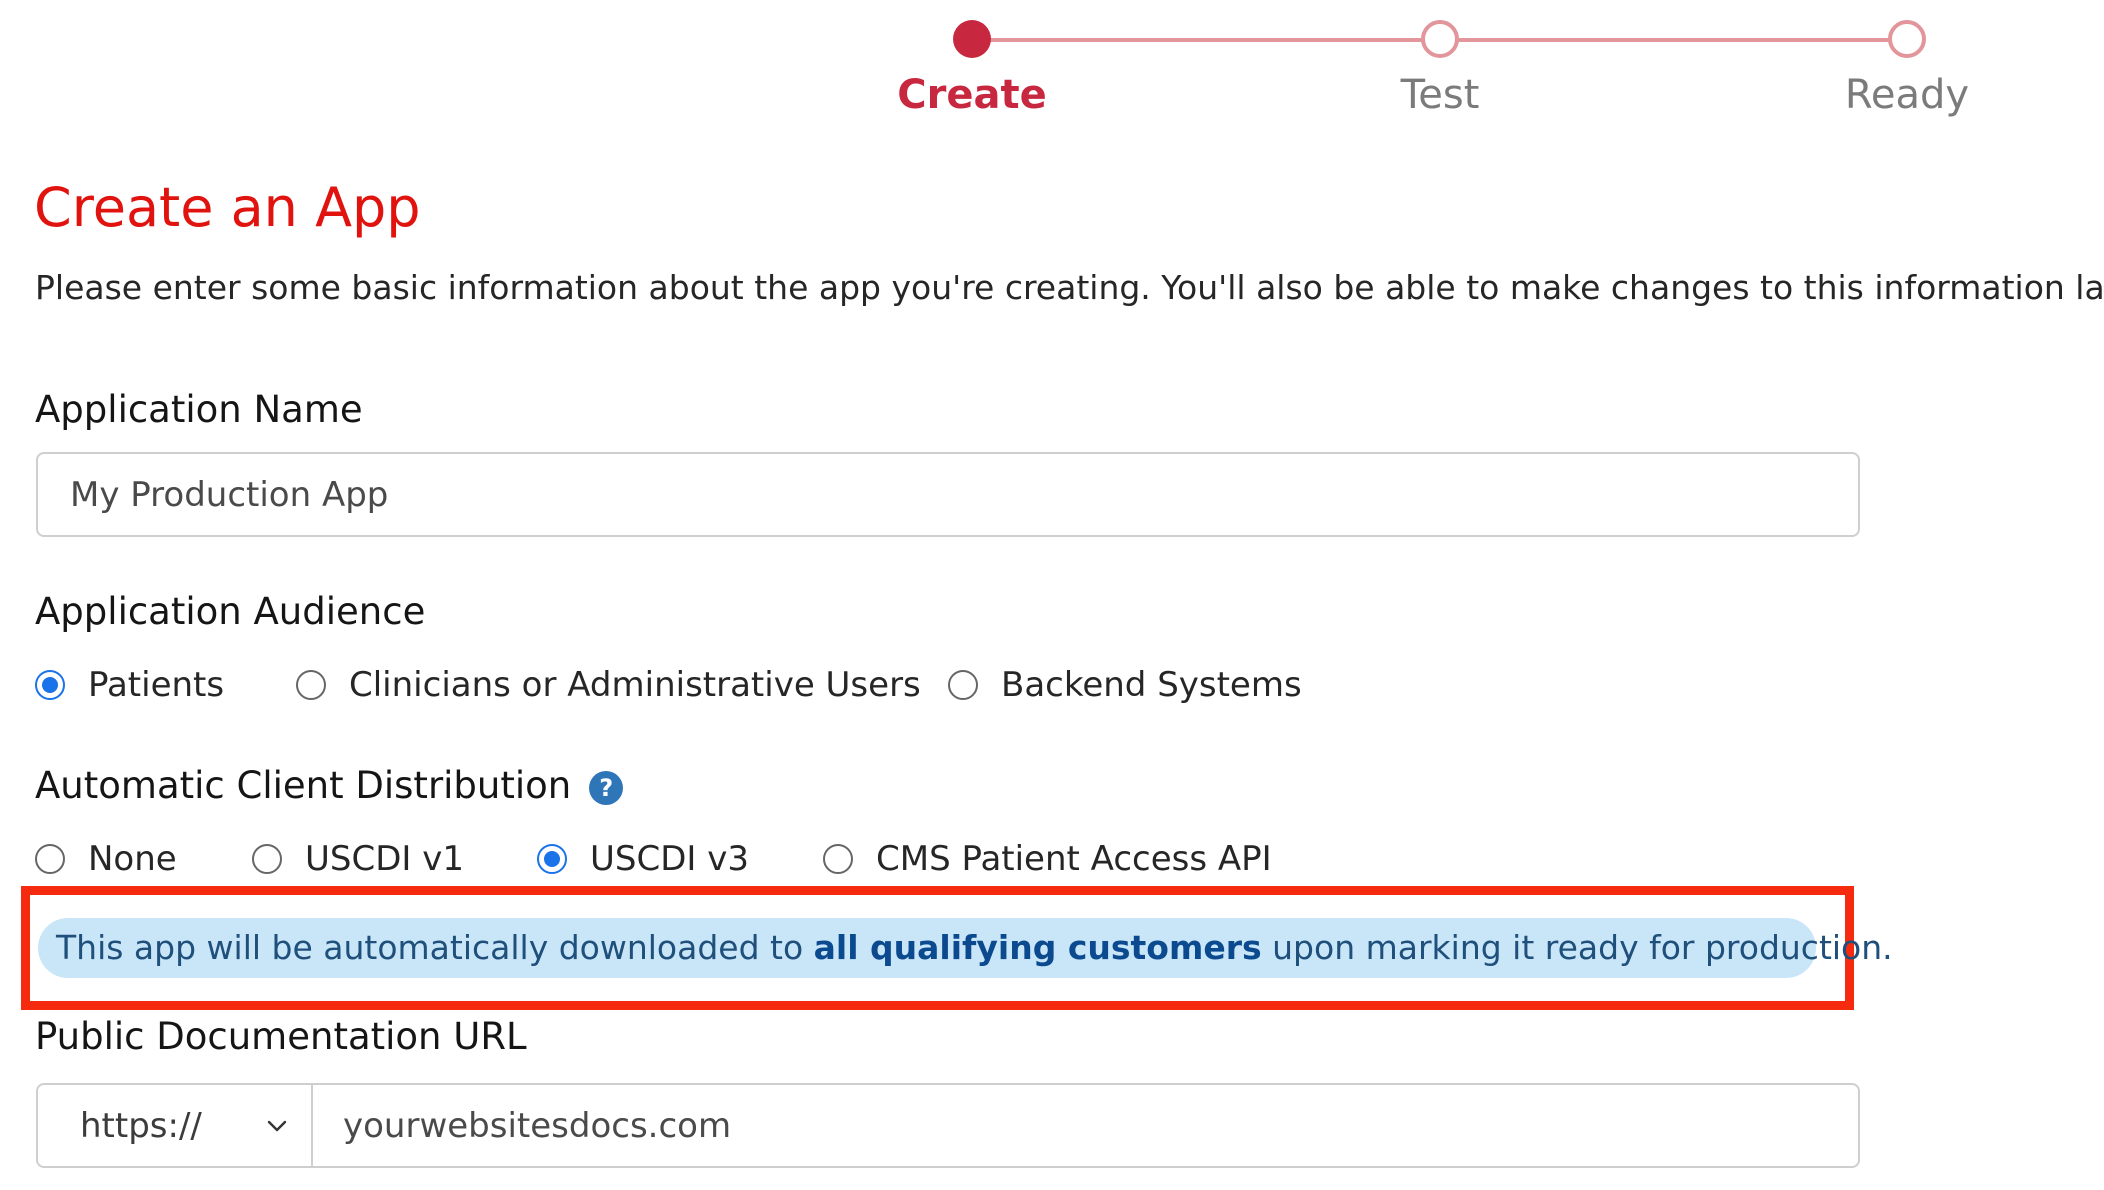  Describe the element at coordinates (1052, 65) in the screenshot. I see `progress-stepper: Create Test Ready` at that location.